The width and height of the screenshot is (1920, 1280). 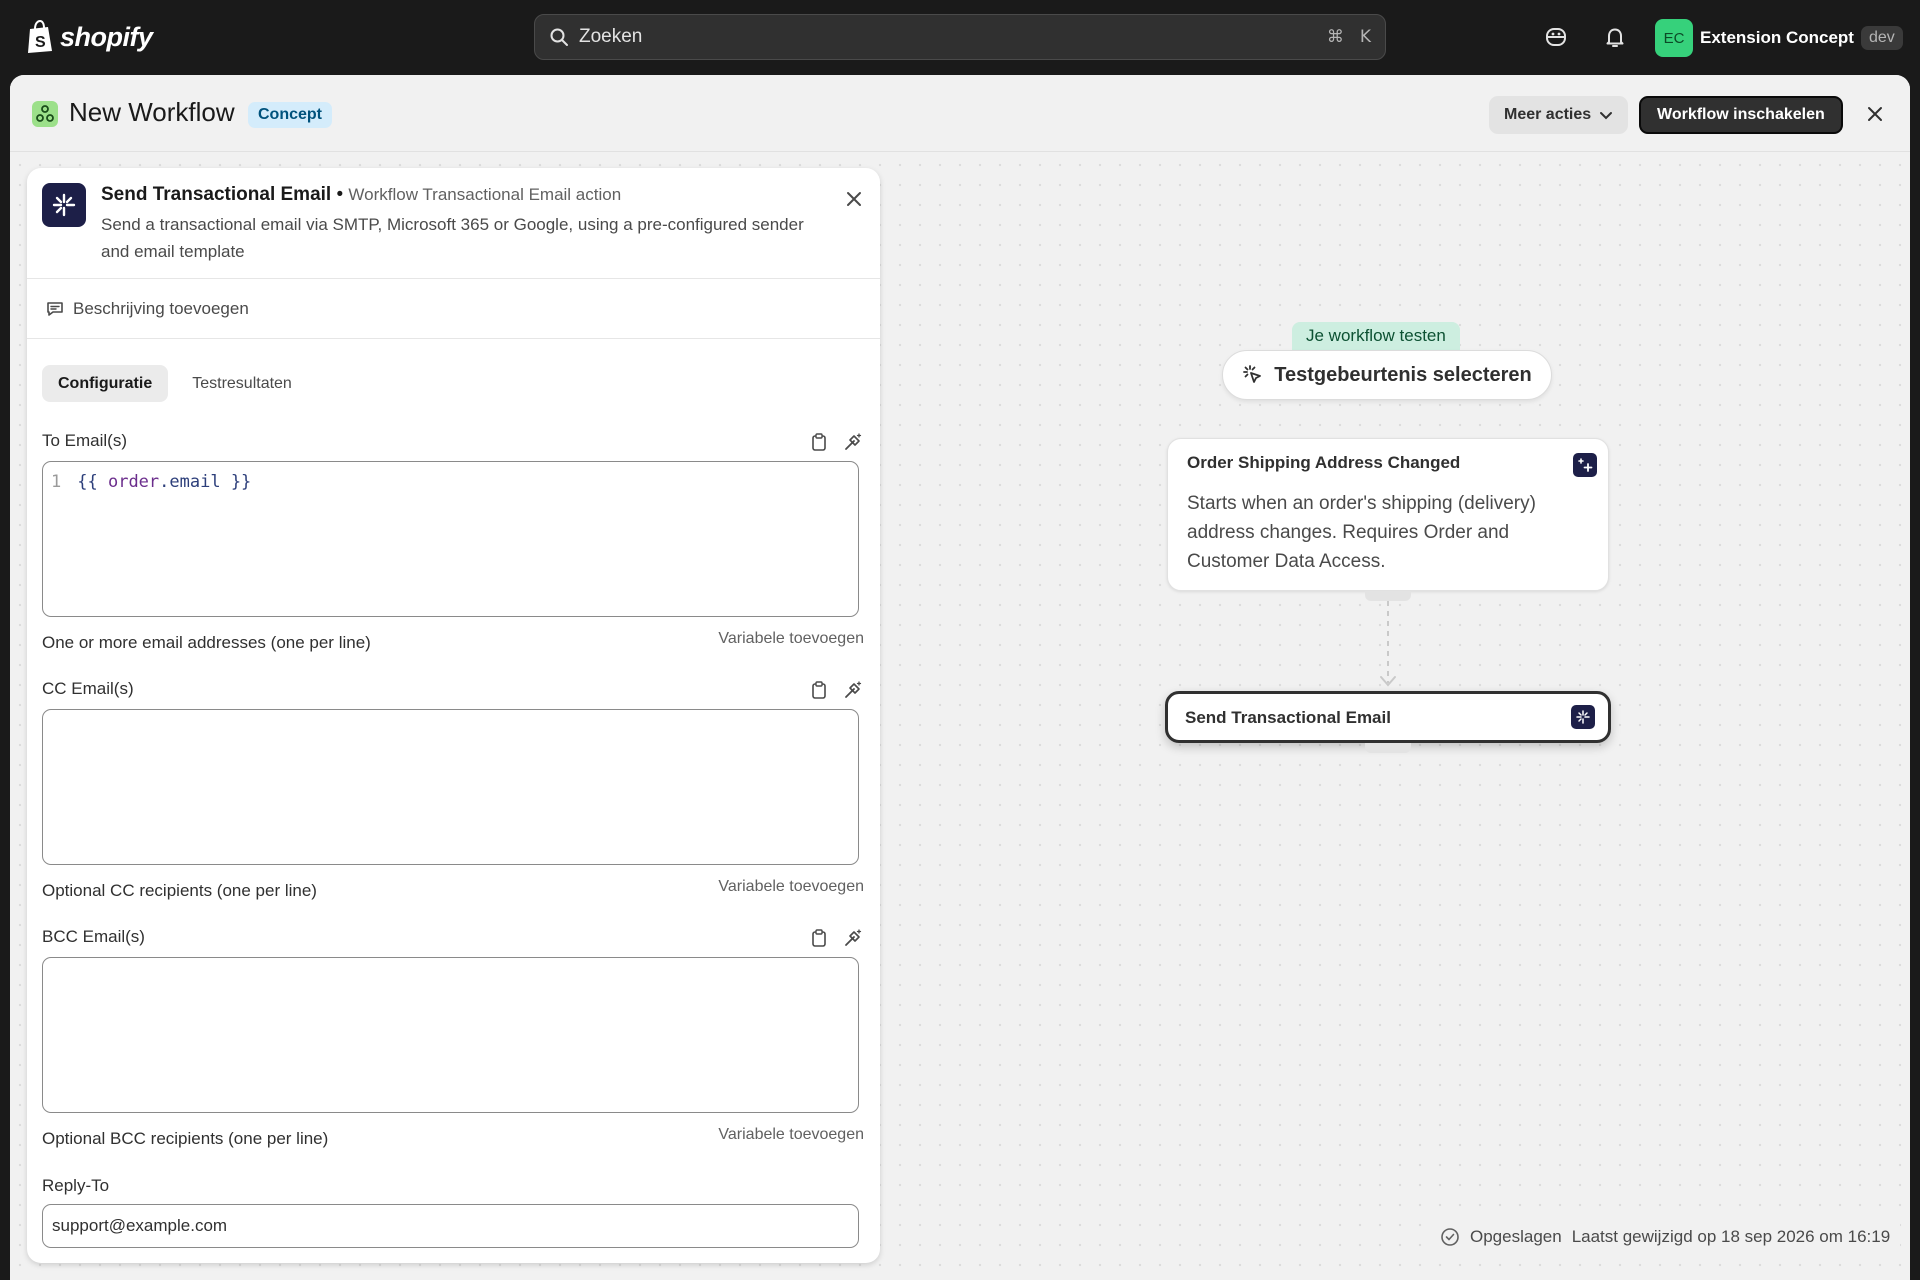 I want to click on close-panel-icon, so click(x=854, y=199).